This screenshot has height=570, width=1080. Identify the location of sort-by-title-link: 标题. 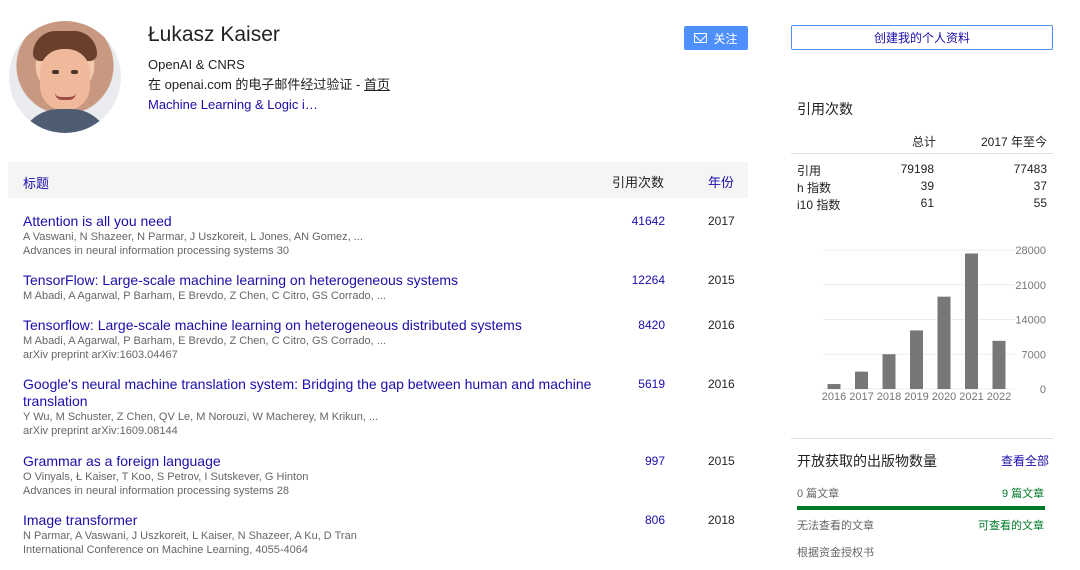
(36, 182).